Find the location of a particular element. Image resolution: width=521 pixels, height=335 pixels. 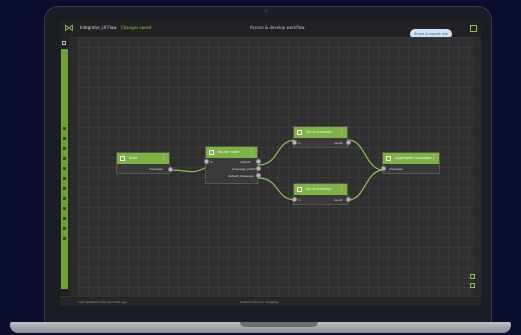

node-send-top-header: Send message ⋮ is located at coordinates (320, 132).